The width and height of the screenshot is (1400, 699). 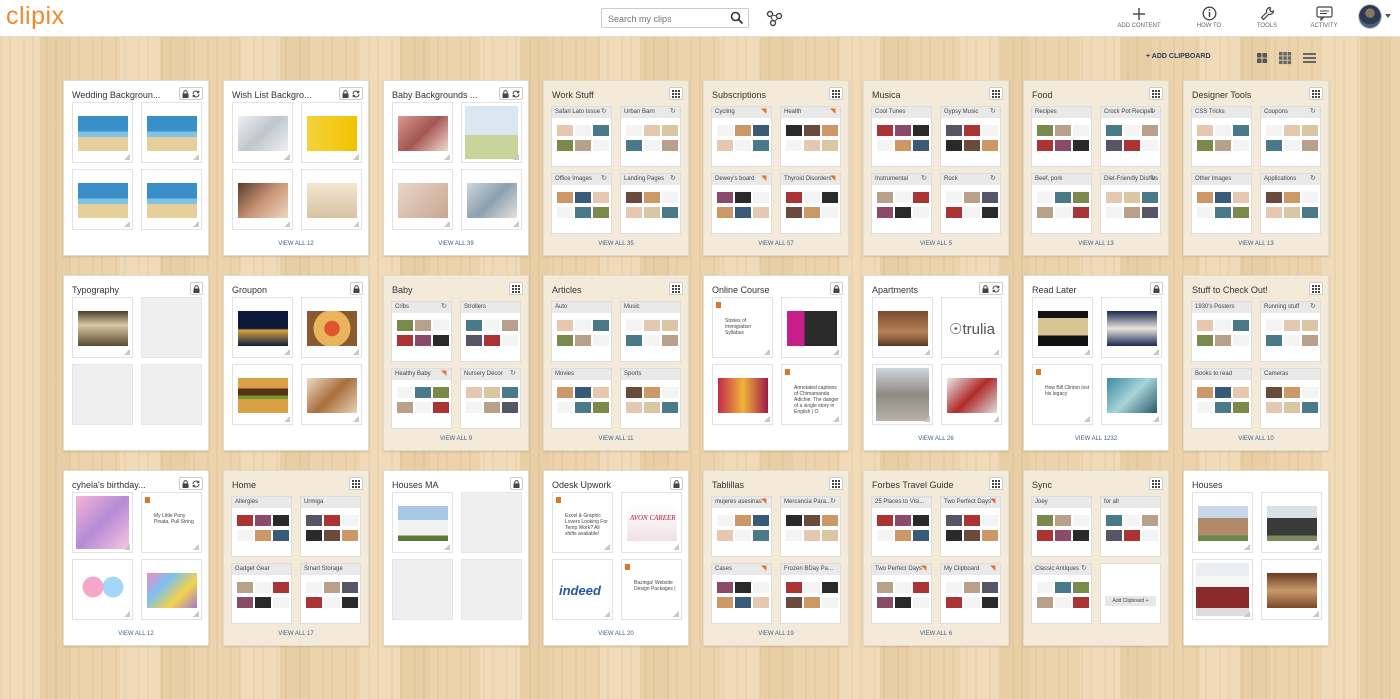 I want to click on card-title: Subscriptions, so click(x=760, y=95).